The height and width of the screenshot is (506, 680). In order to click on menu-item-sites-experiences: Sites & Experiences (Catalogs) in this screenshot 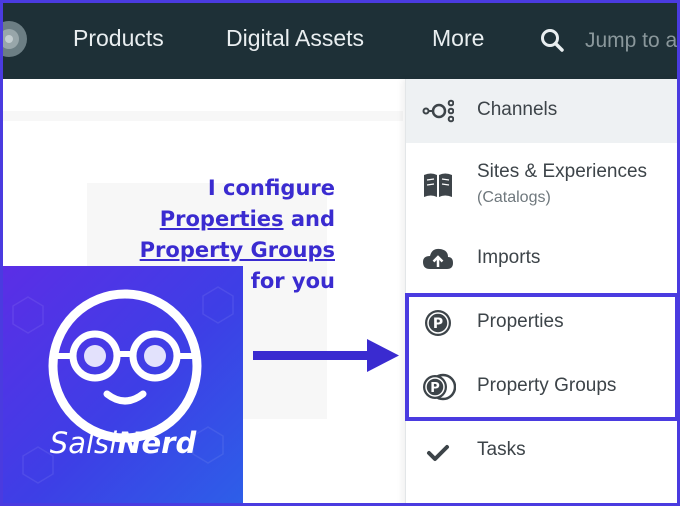, I will do `click(541, 184)`.